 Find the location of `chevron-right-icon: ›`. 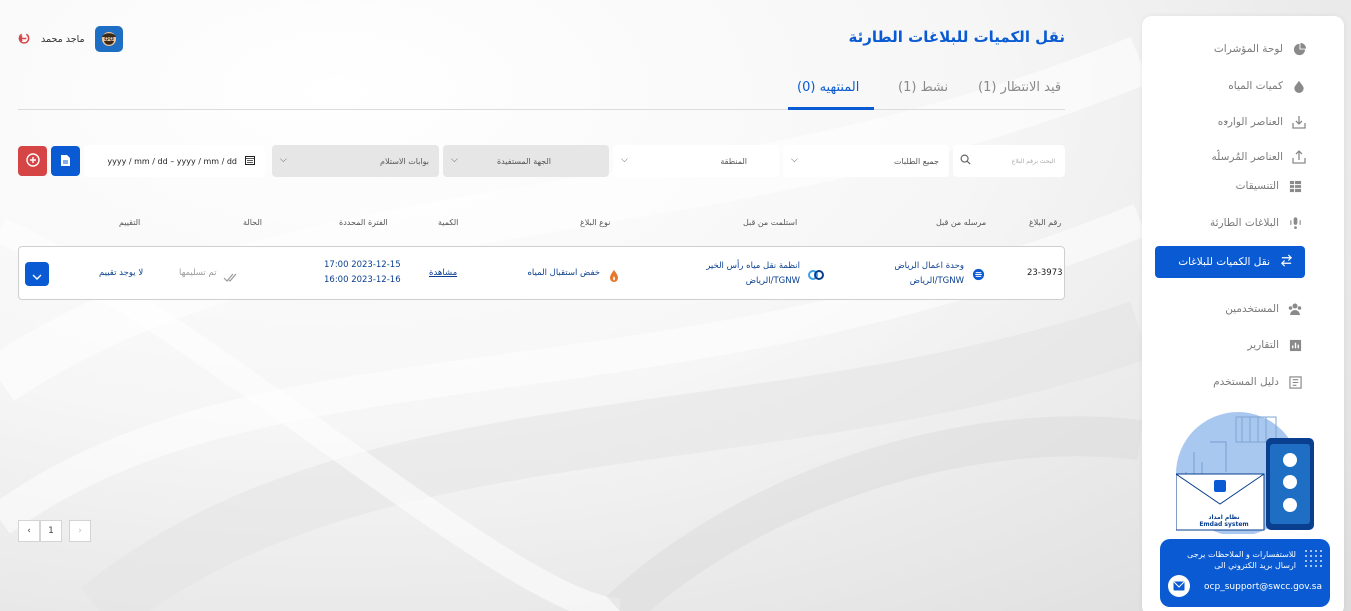

chevron-right-icon: › is located at coordinates (80, 531).